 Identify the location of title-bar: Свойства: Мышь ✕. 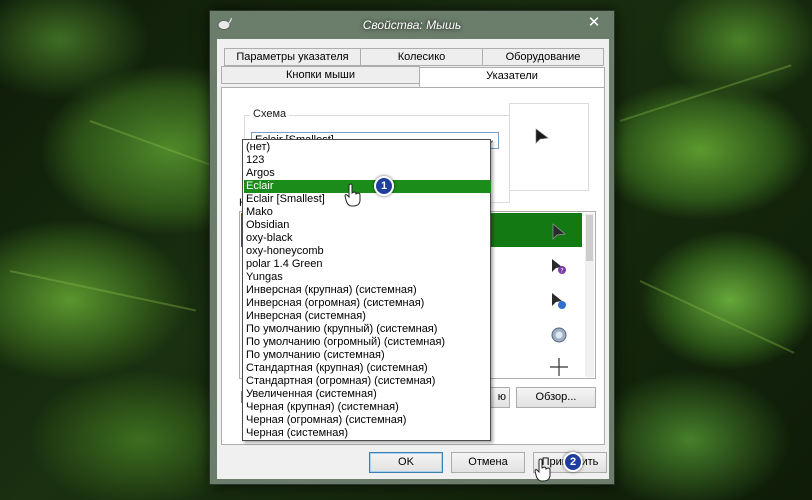
(412, 25).